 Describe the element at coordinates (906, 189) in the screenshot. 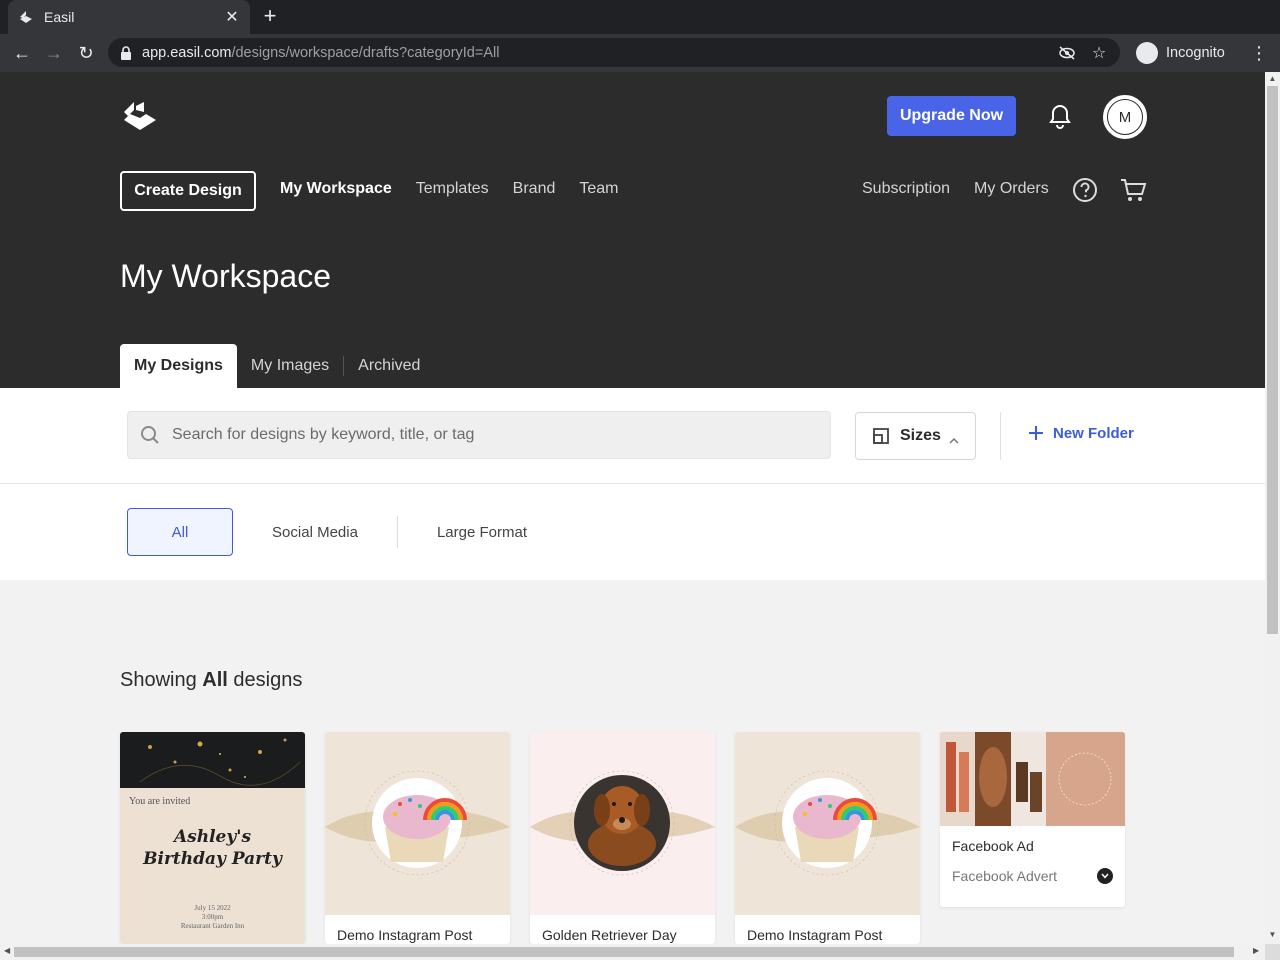

I see `nav-subscription: Subscription` at that location.